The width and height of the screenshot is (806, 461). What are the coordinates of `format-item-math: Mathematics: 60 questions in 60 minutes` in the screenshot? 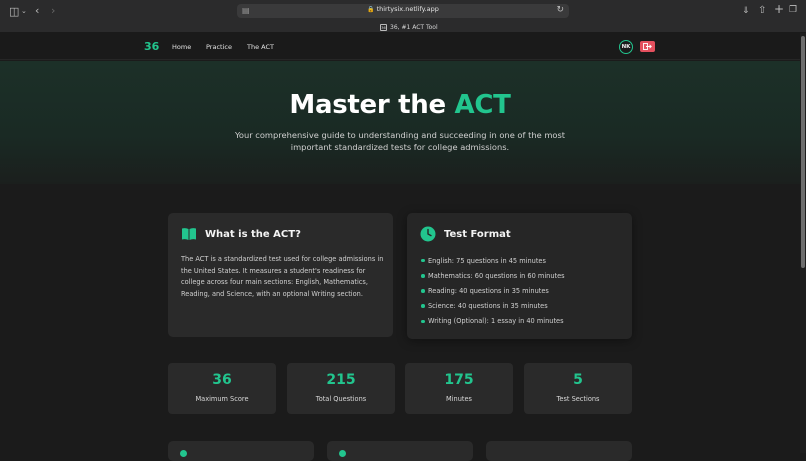 It's located at (496, 275).